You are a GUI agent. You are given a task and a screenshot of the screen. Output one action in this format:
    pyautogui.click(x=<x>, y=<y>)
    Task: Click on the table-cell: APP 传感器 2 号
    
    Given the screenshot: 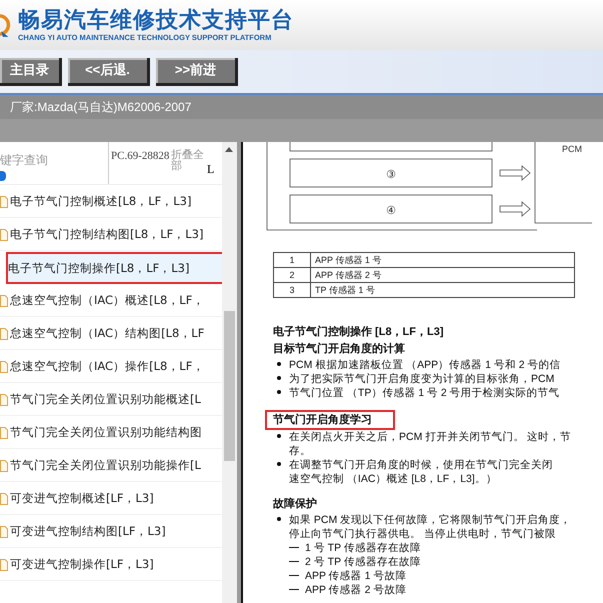 What is the action you would take?
    pyautogui.click(x=442, y=275)
    